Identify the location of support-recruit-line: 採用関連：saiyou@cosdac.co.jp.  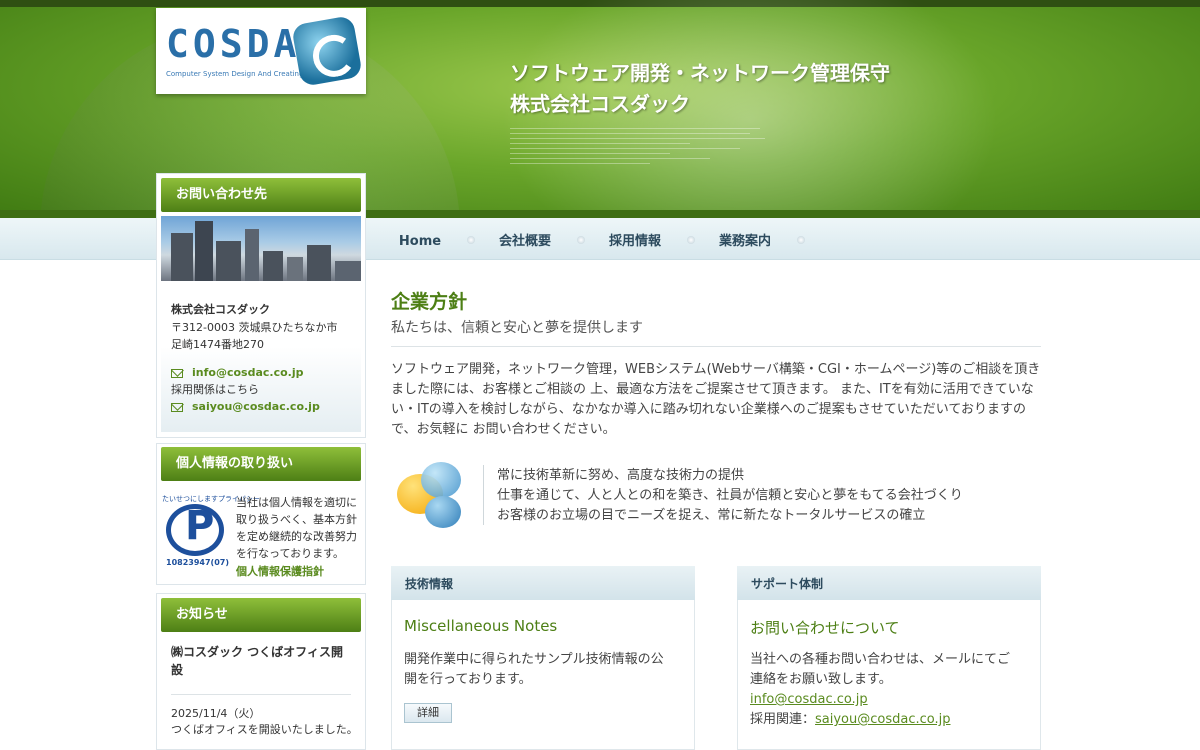
(885, 720).